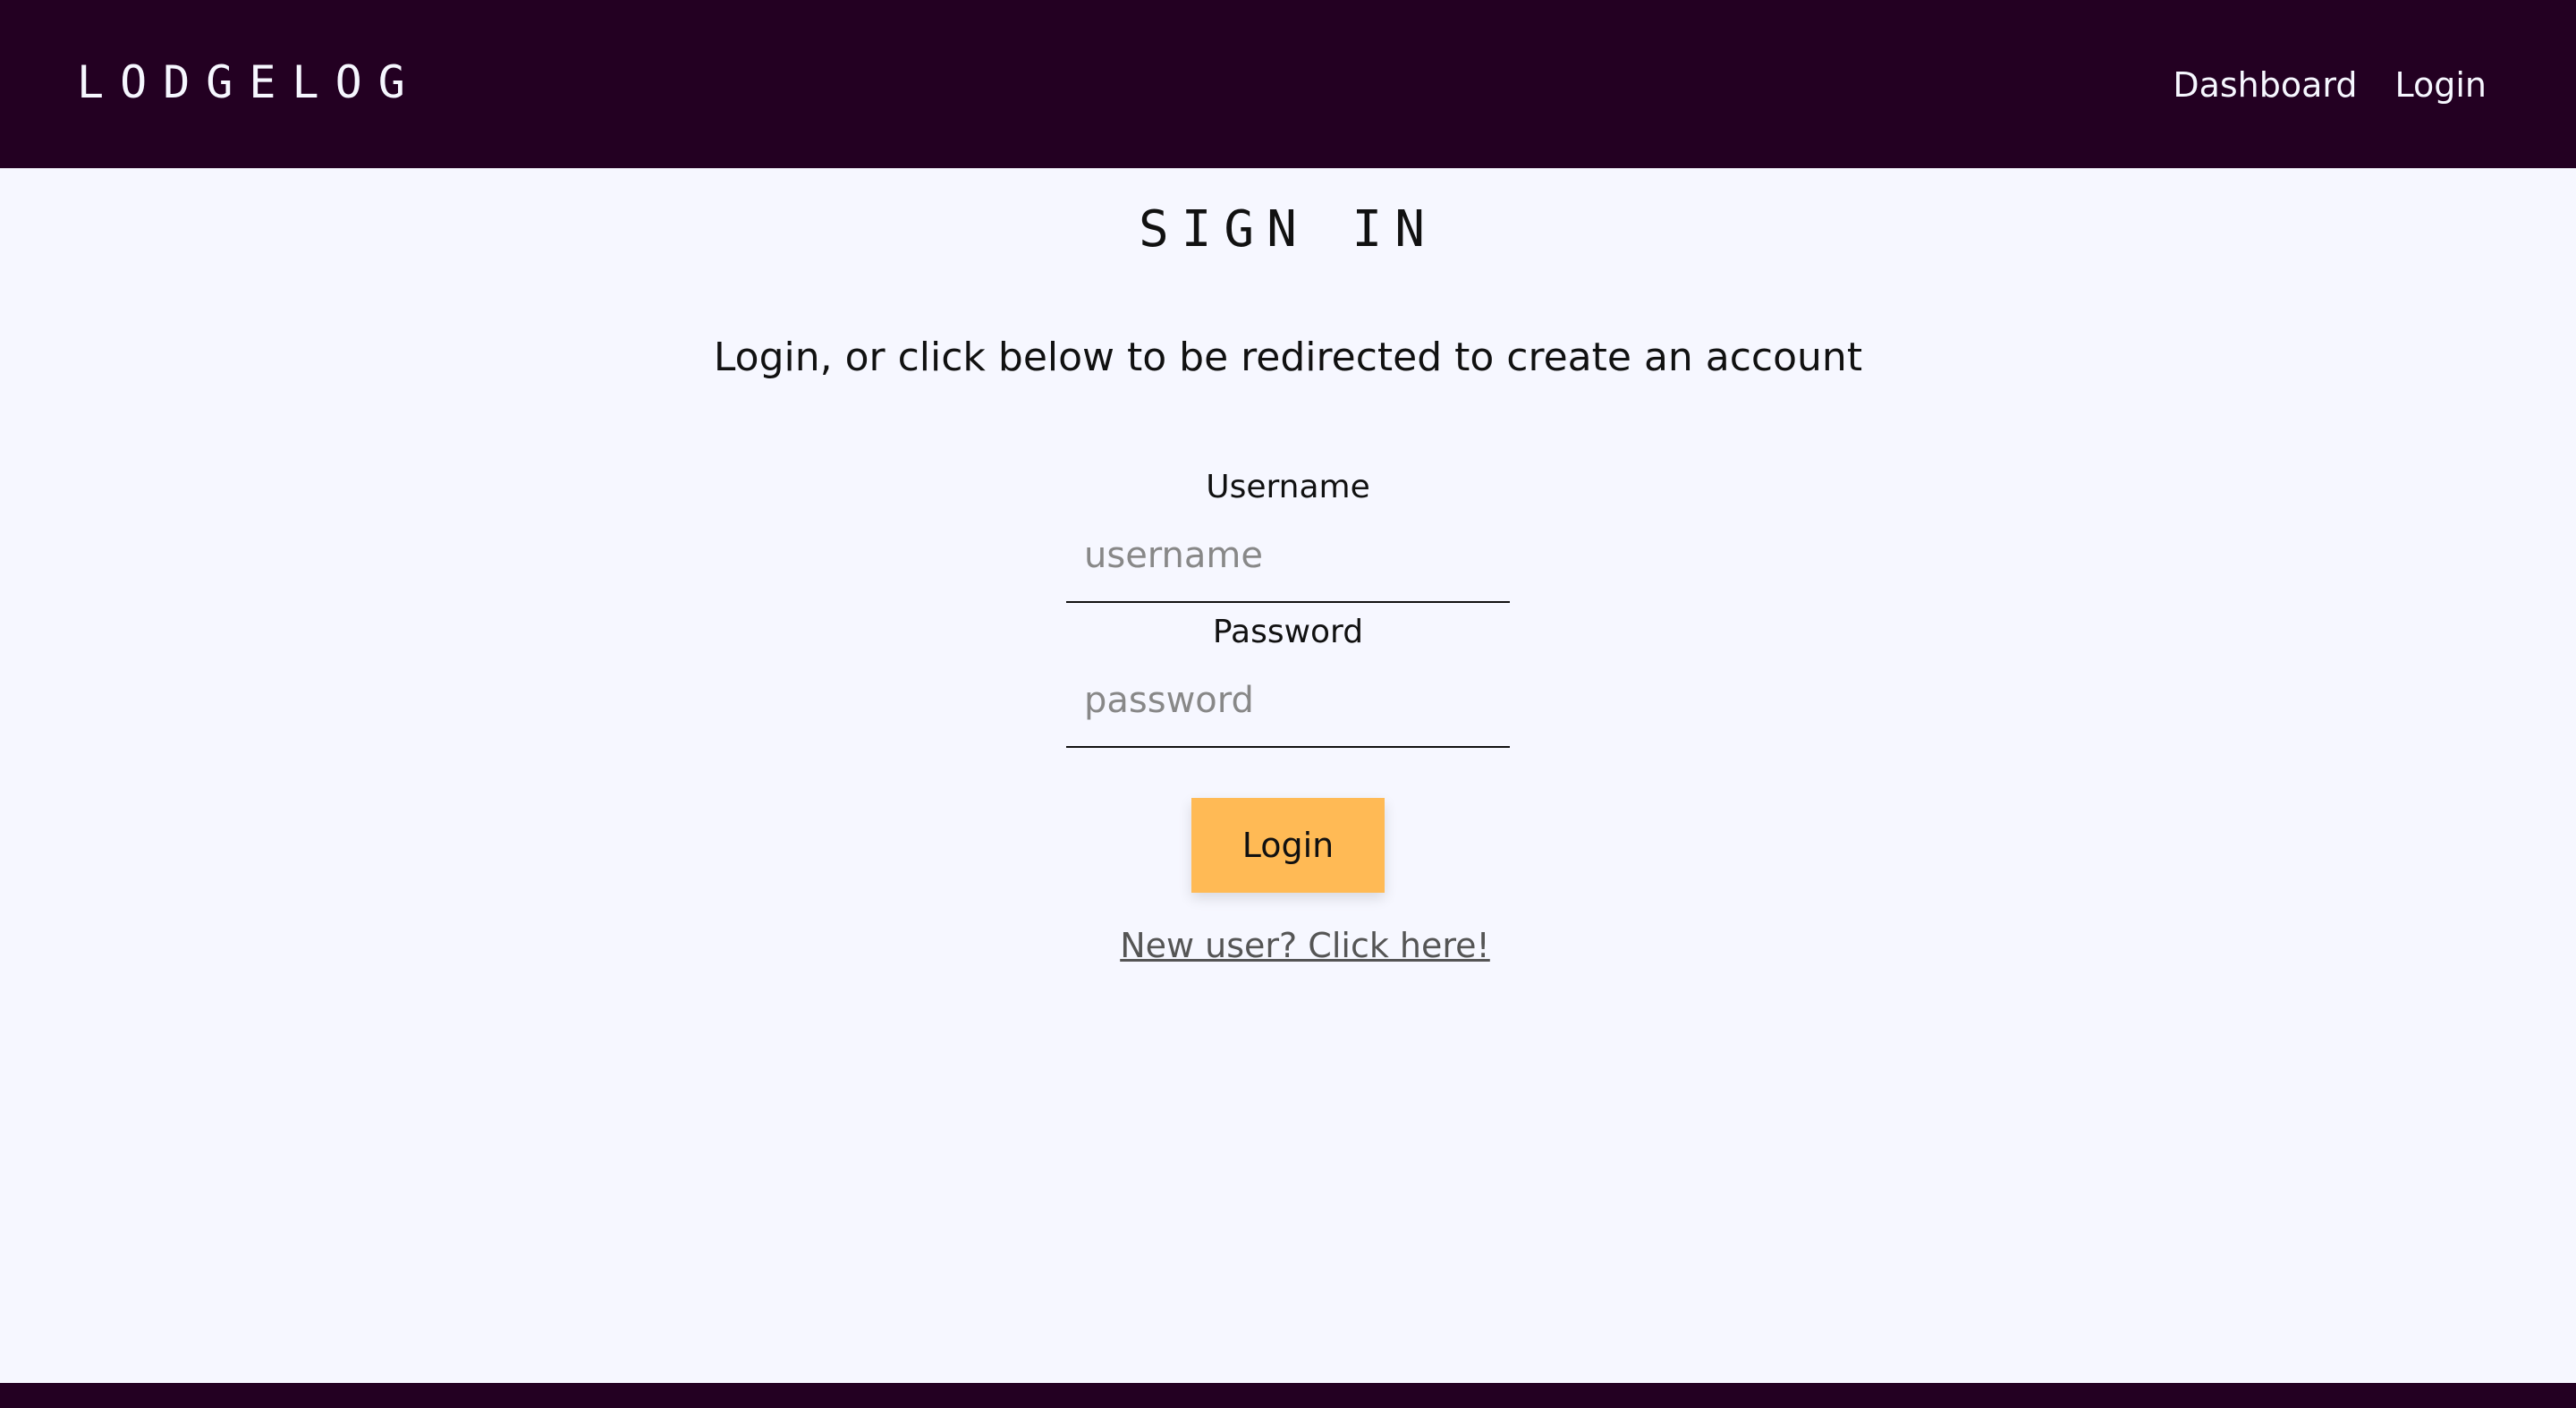  I want to click on username-input, so click(1288, 556).